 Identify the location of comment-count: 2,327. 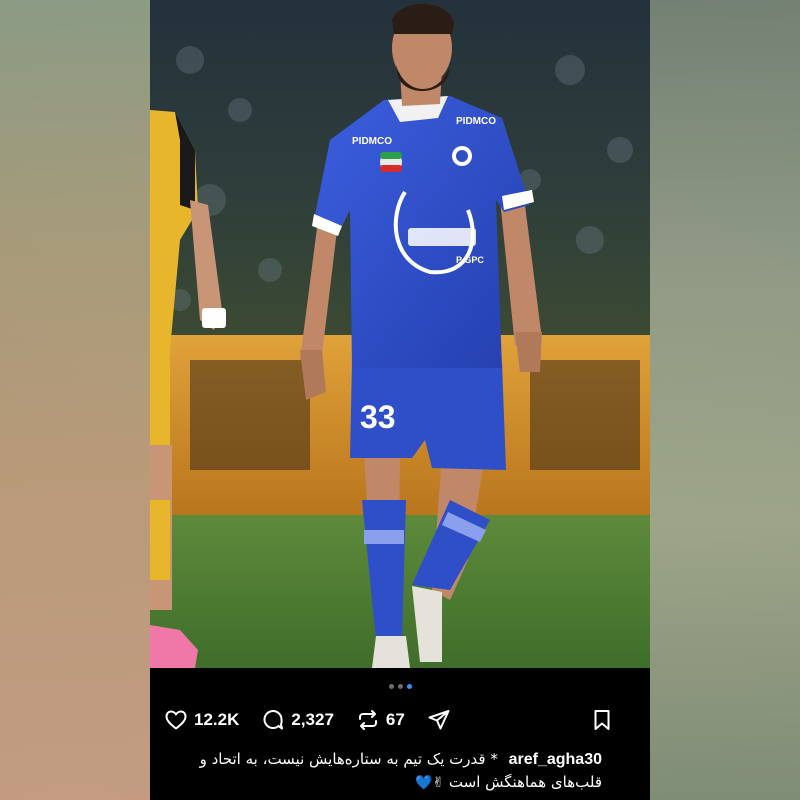
(312, 719).